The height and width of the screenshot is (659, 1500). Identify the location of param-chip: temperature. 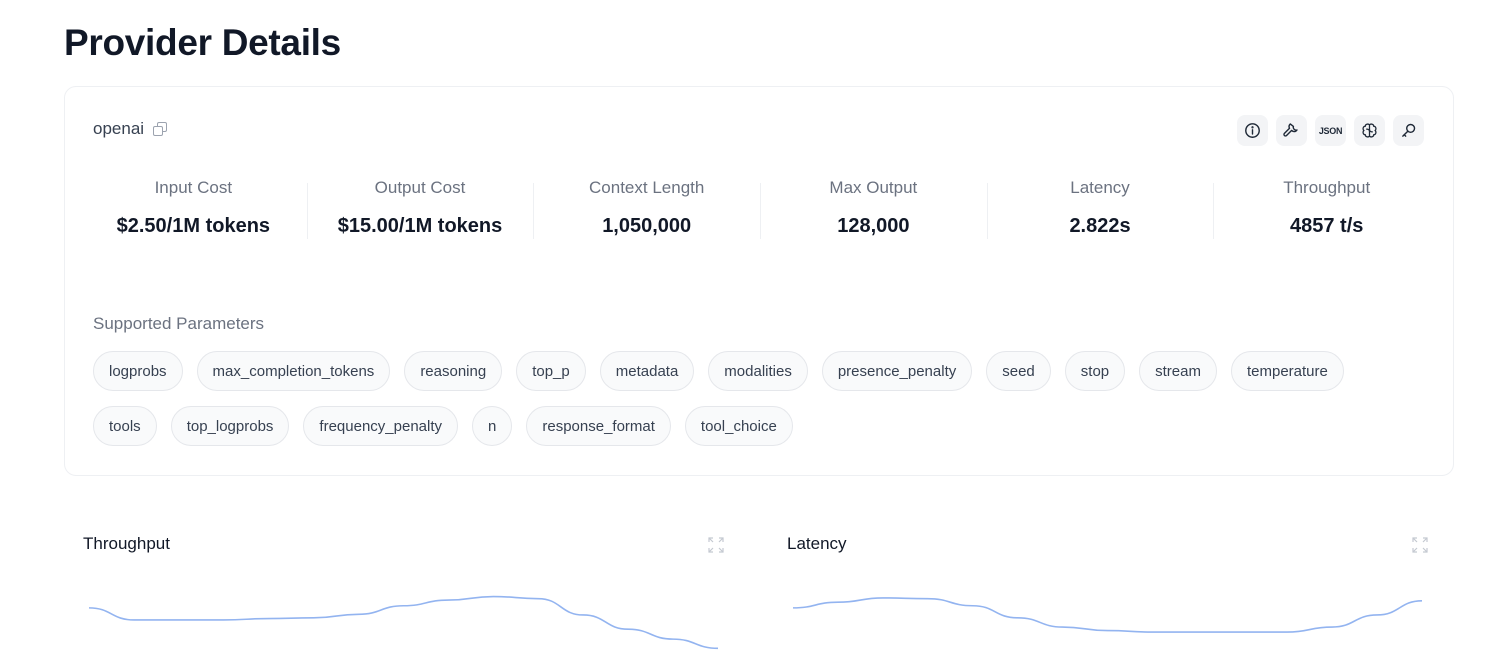
(1287, 371).